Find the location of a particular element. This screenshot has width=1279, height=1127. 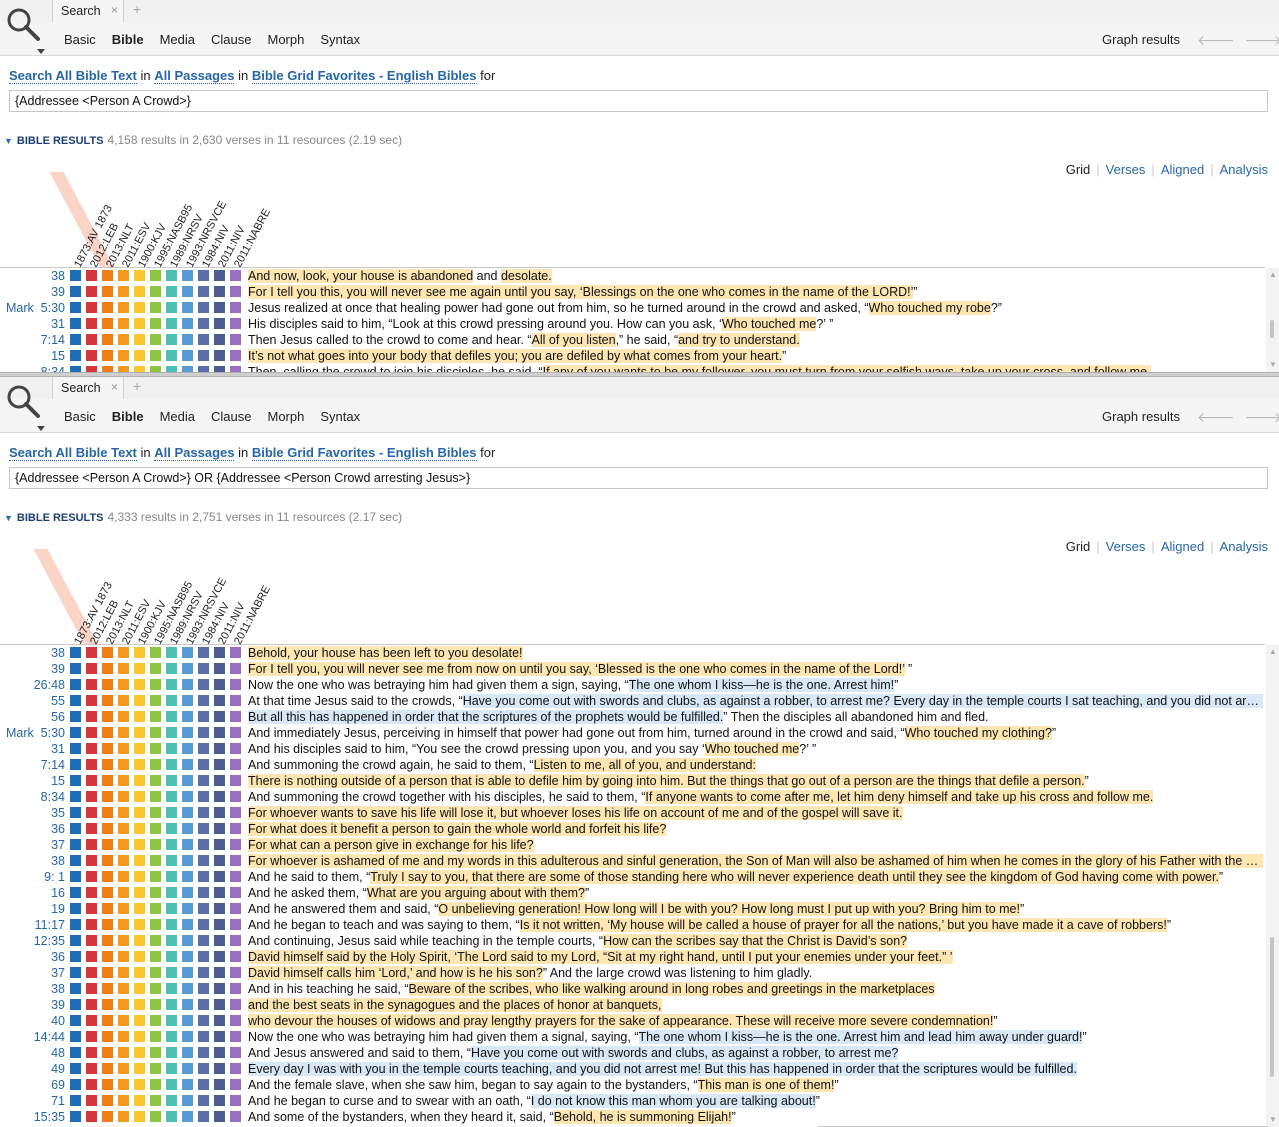

book-label: Mark is located at coordinates (20, 733).